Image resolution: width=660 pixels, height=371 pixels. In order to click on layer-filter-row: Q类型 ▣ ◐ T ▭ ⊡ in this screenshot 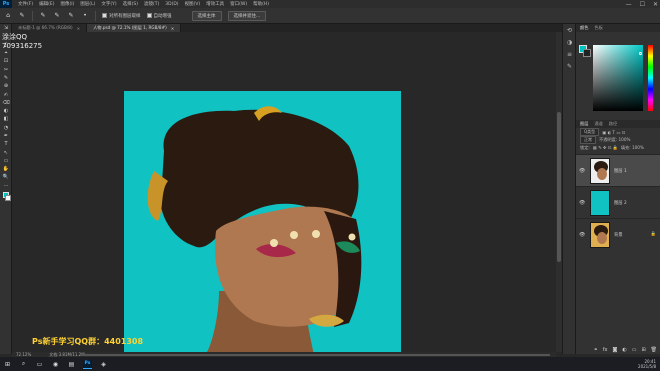, I will do `click(618, 132)`.